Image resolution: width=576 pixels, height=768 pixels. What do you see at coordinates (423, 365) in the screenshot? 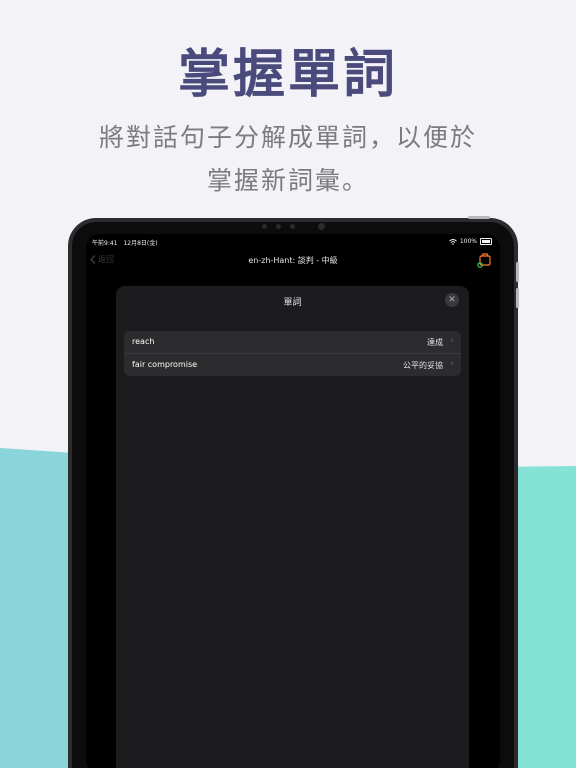
I see `vocab-translation: 公平的妥協` at bounding box center [423, 365].